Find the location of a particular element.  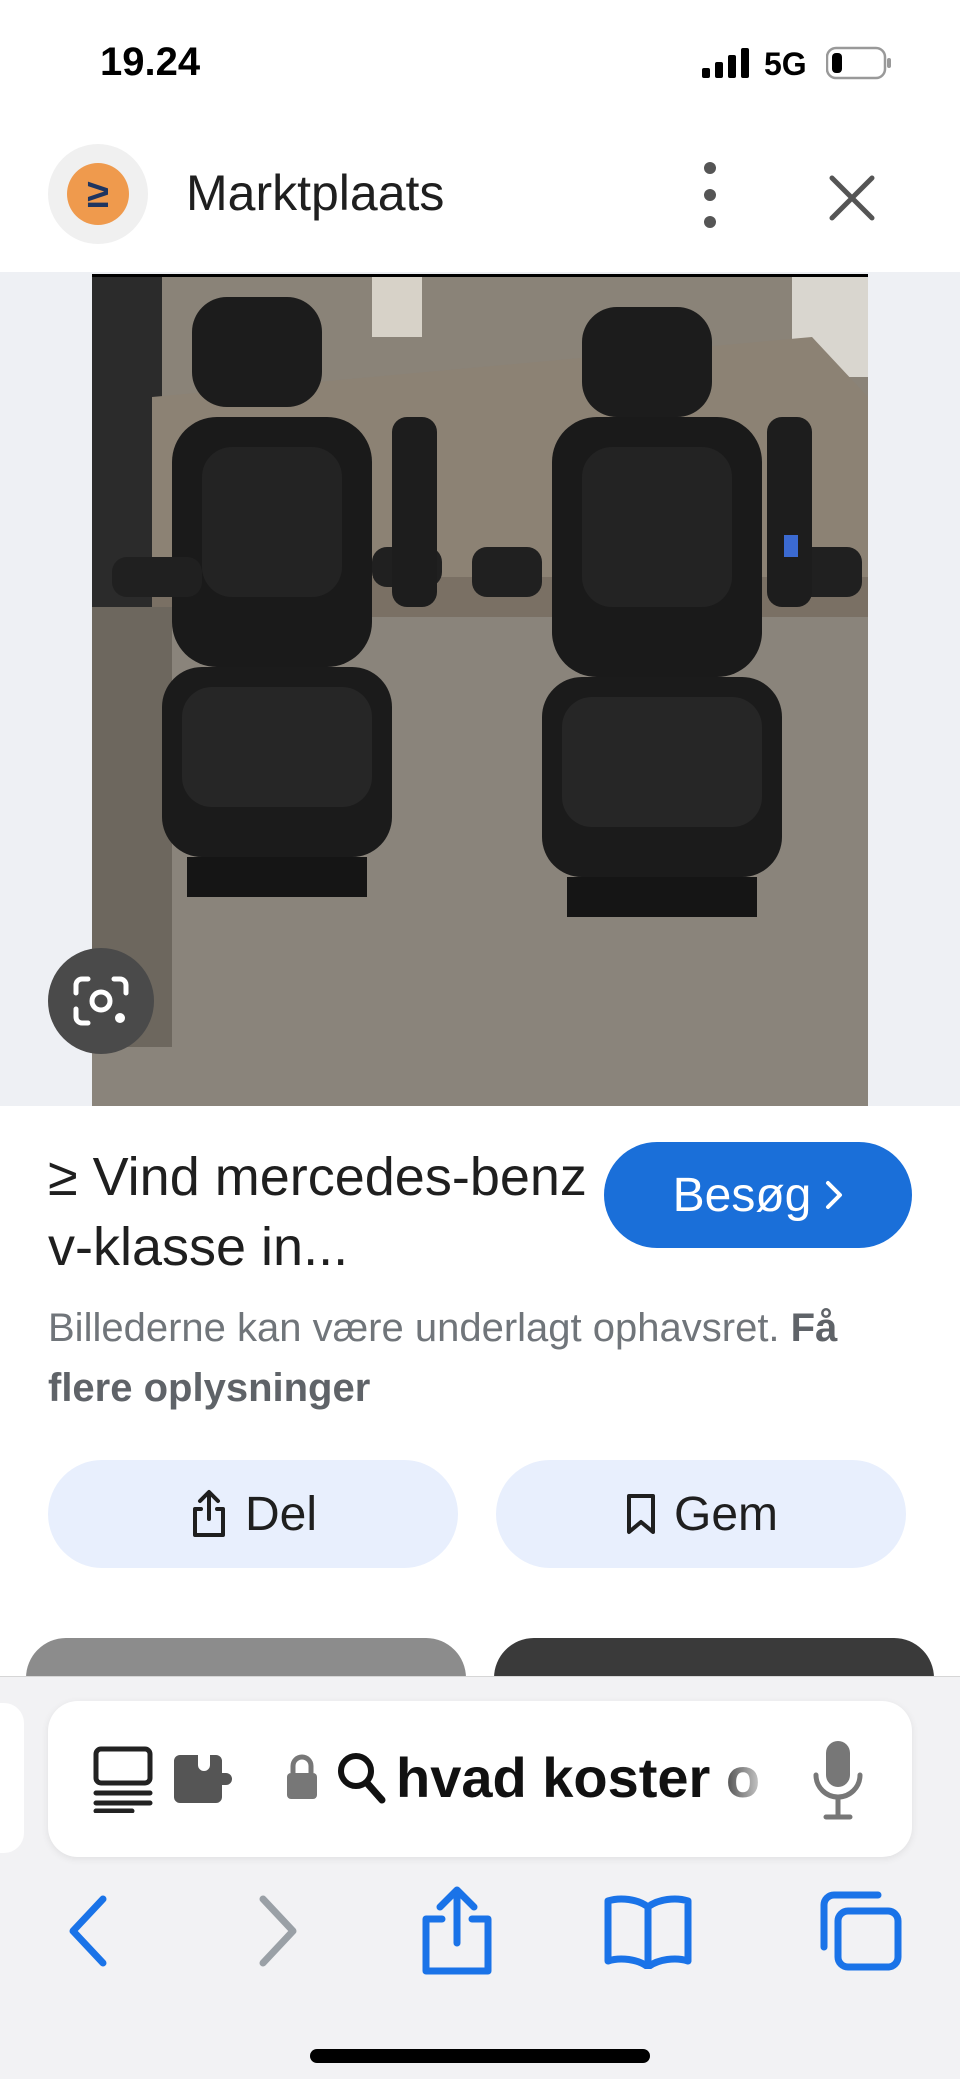

share-label: Del is located at coordinates (281, 1514).